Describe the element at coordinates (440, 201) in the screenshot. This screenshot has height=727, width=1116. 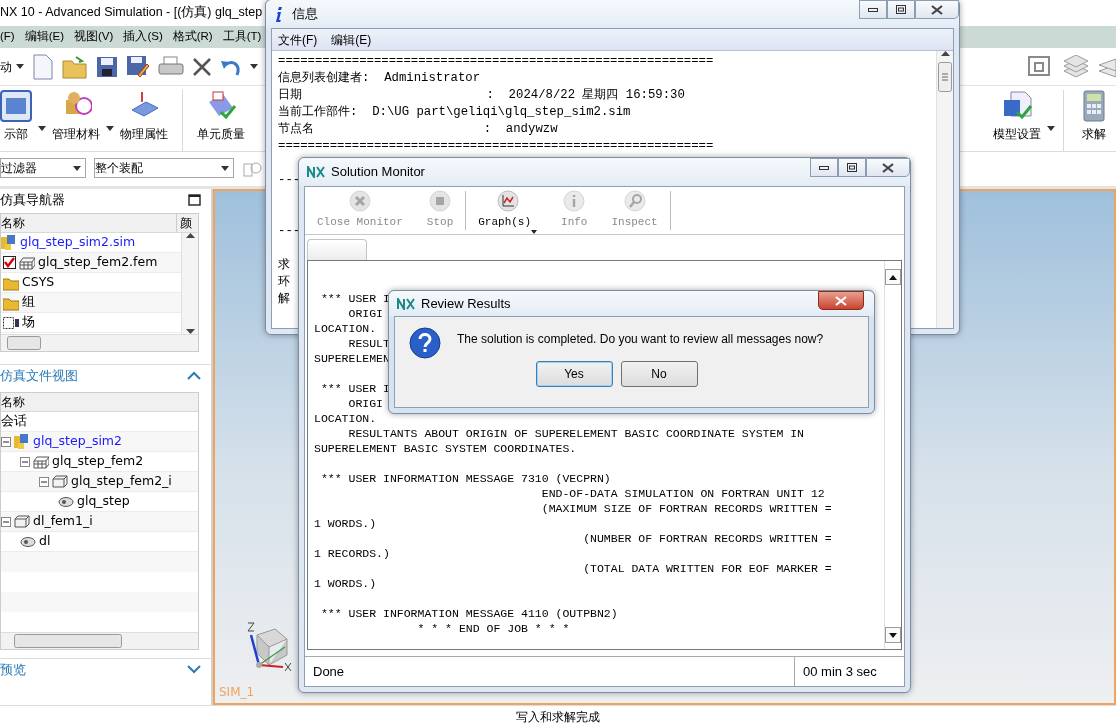
I see `stop-icon` at that location.